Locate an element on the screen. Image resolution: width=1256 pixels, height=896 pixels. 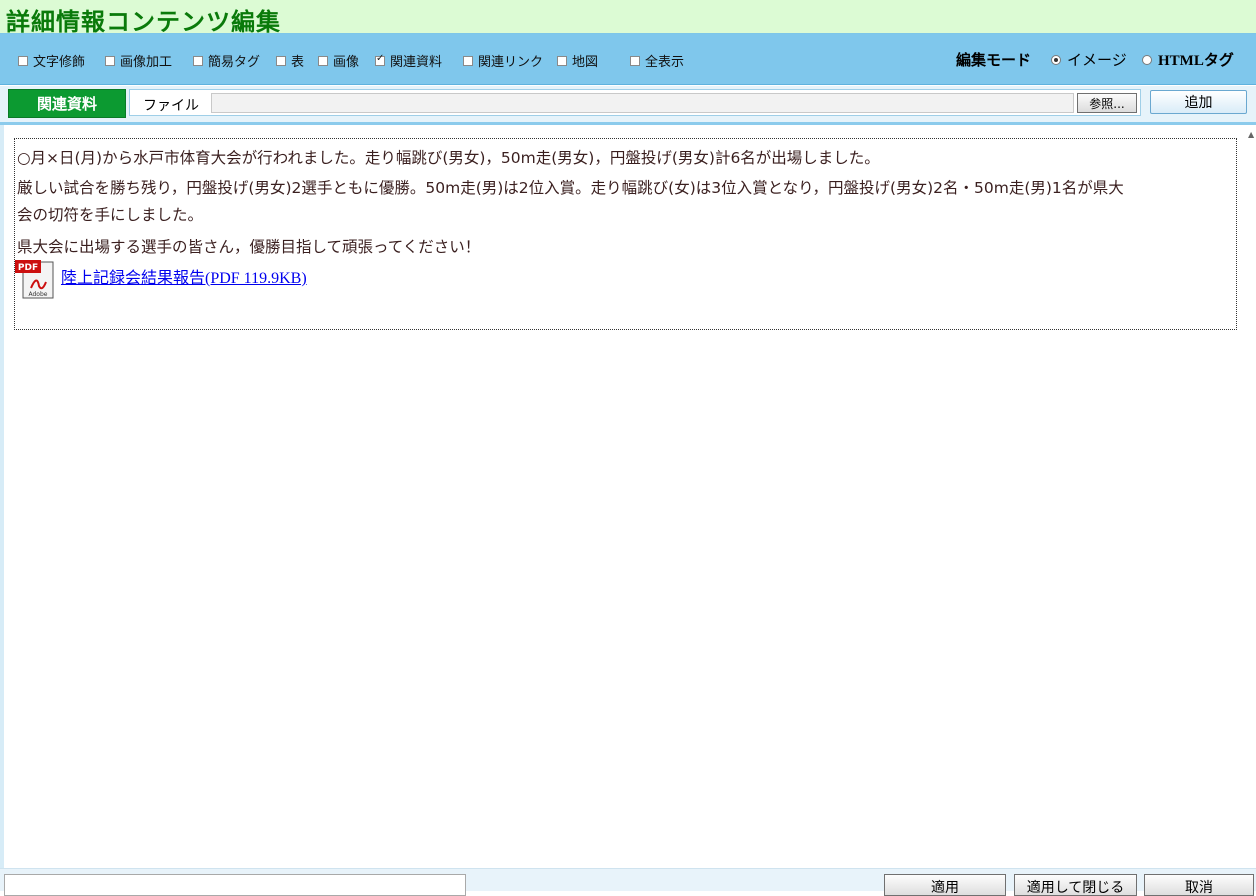
option-label: 画像 is located at coordinates (346, 62).